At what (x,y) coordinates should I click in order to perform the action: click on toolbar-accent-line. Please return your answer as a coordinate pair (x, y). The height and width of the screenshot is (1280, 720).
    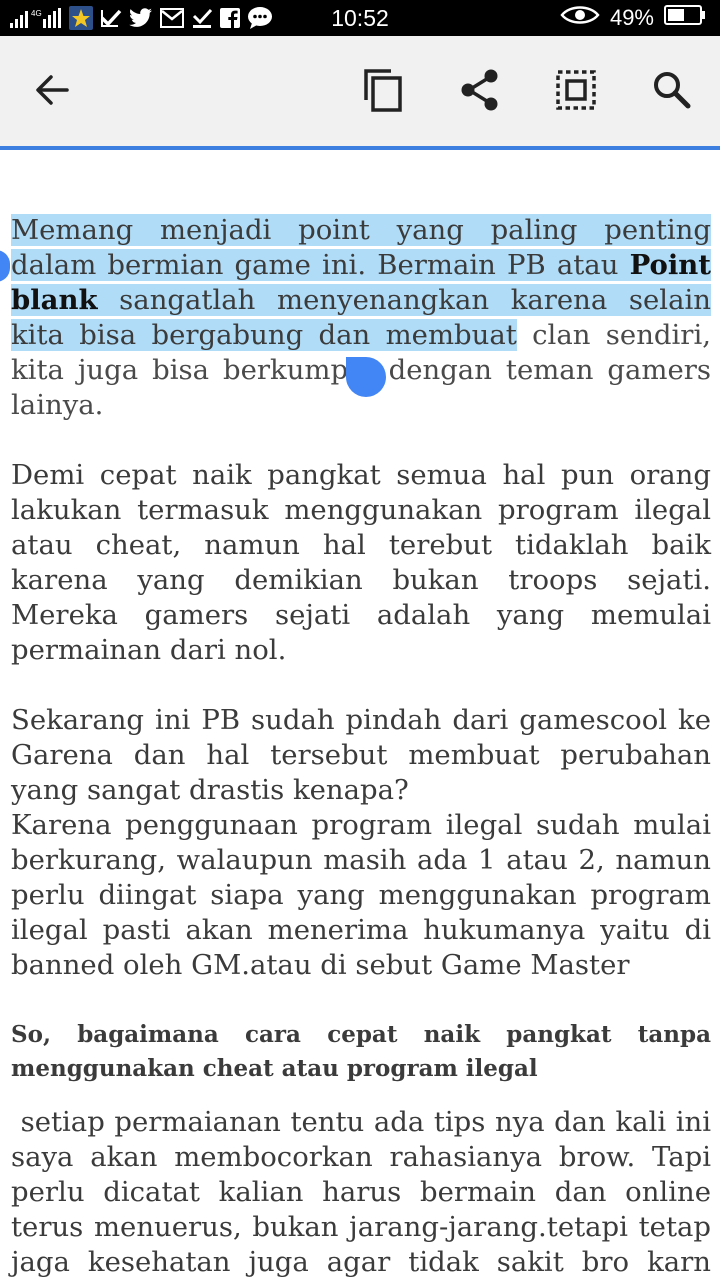
    Looking at the image, I should click on (360, 148).